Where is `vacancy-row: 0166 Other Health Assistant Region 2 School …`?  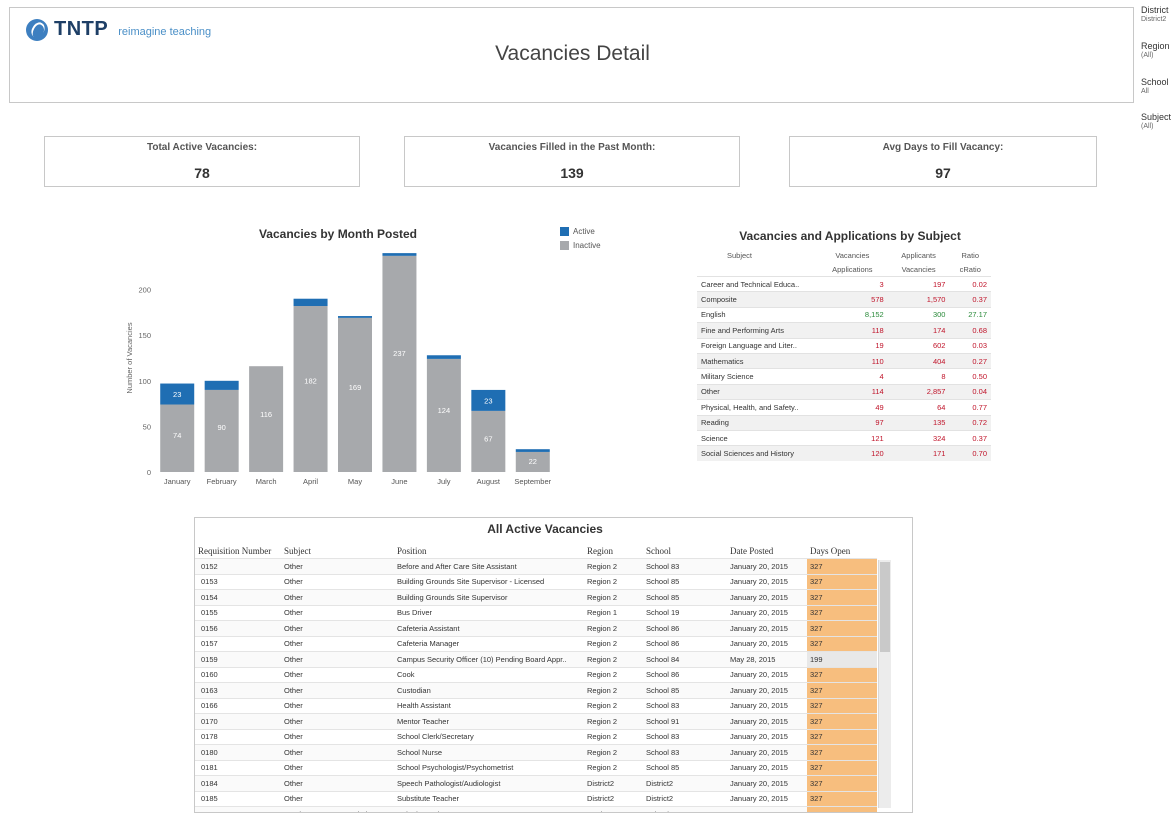 vacancy-row: 0166 Other Health Assistant Region 2 School … is located at coordinates (536, 705).